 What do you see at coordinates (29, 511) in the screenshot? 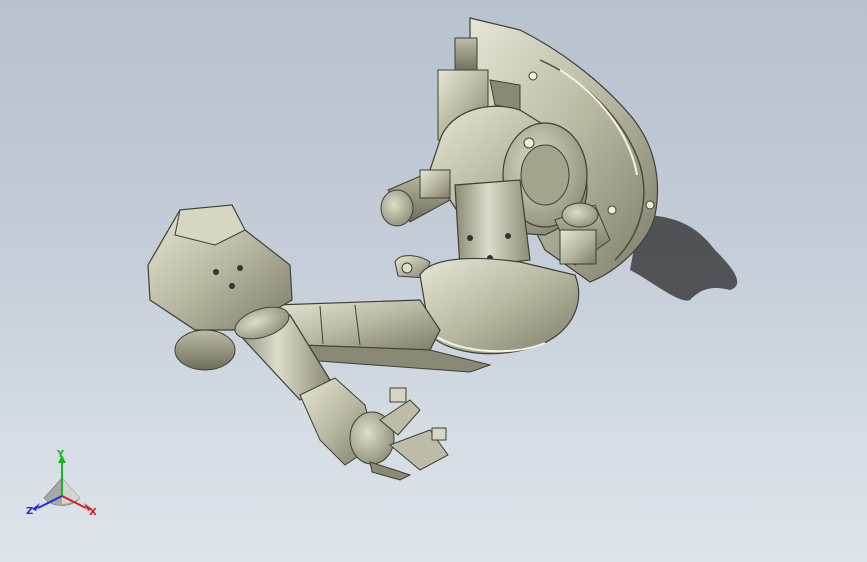
I see `z-axis-label: Z` at bounding box center [29, 511].